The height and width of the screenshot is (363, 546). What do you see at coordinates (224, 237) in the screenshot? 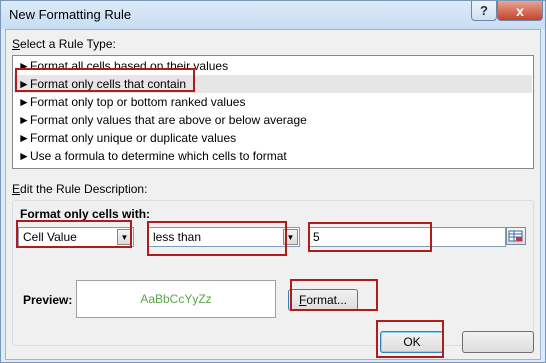
I see `operator-combo: less than ▼` at bounding box center [224, 237].